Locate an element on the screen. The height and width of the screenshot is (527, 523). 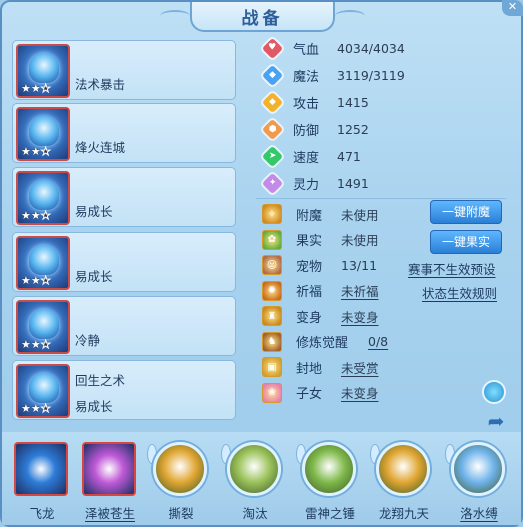
title-ornament-left is located at coordinates (175, 16).